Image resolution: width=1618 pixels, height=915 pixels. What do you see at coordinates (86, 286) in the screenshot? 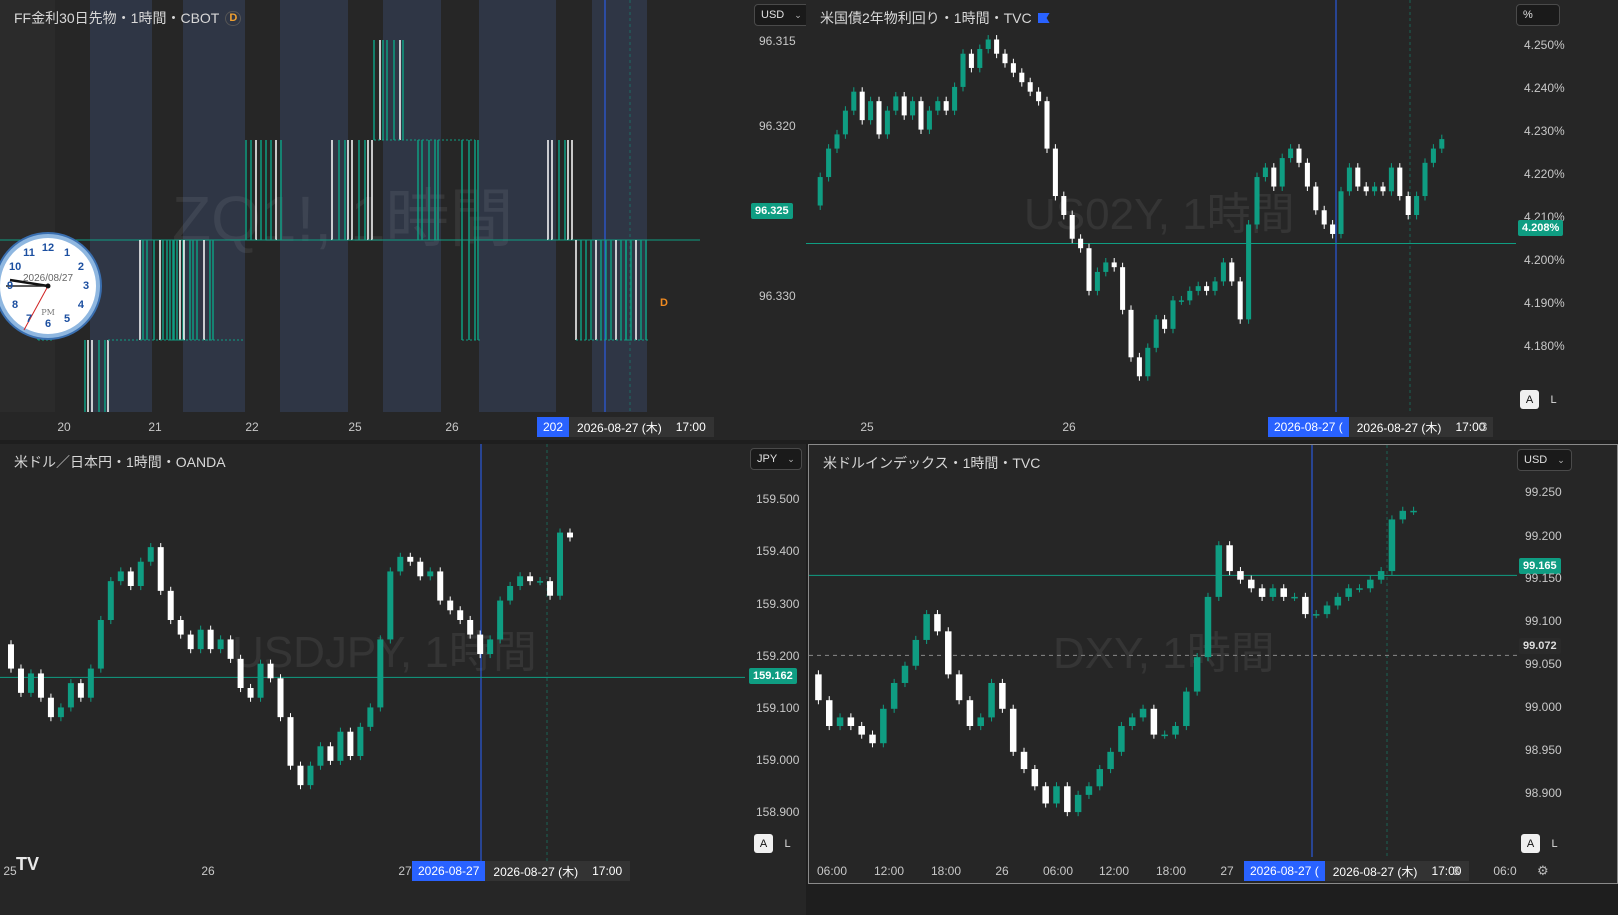
I see `clock-numeral: 3` at bounding box center [86, 286].